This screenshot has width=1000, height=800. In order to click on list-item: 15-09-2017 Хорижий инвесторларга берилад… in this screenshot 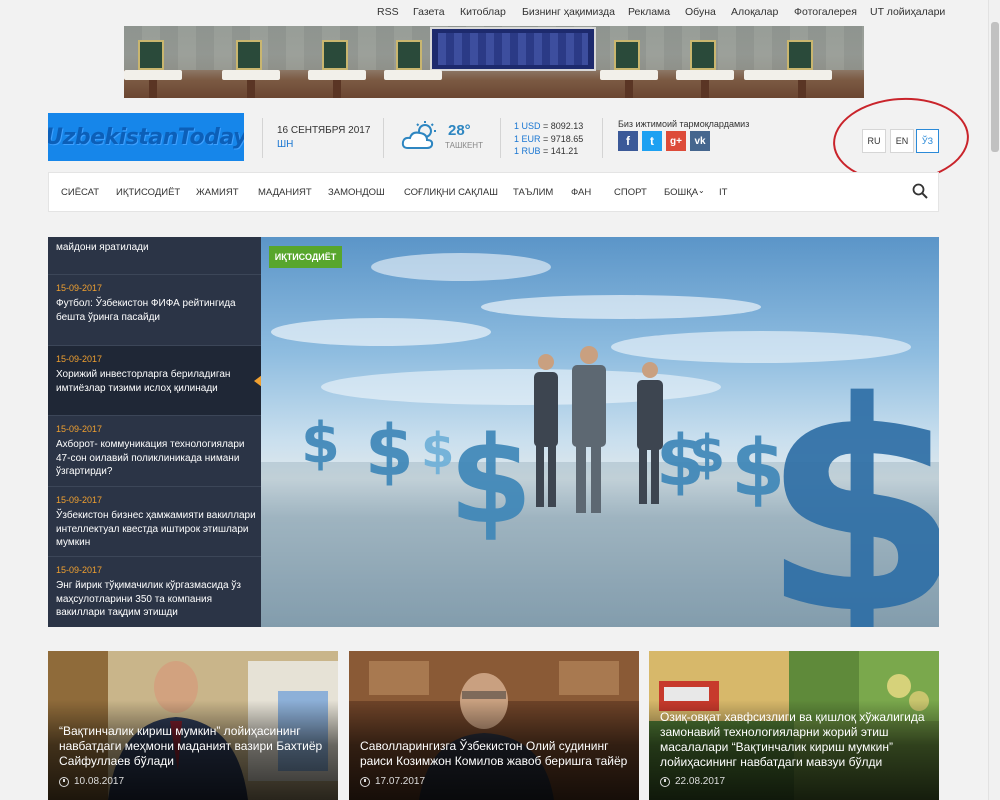, I will do `click(154, 381)`.